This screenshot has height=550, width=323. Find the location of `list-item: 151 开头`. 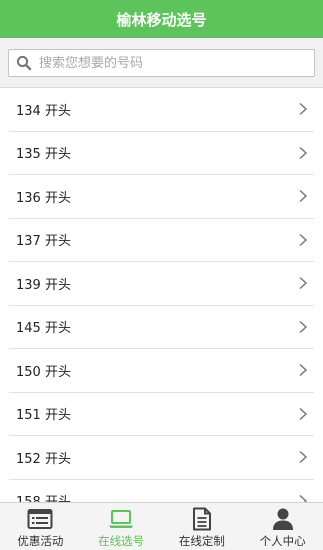

list-item: 151 开头 is located at coordinates (161, 414).